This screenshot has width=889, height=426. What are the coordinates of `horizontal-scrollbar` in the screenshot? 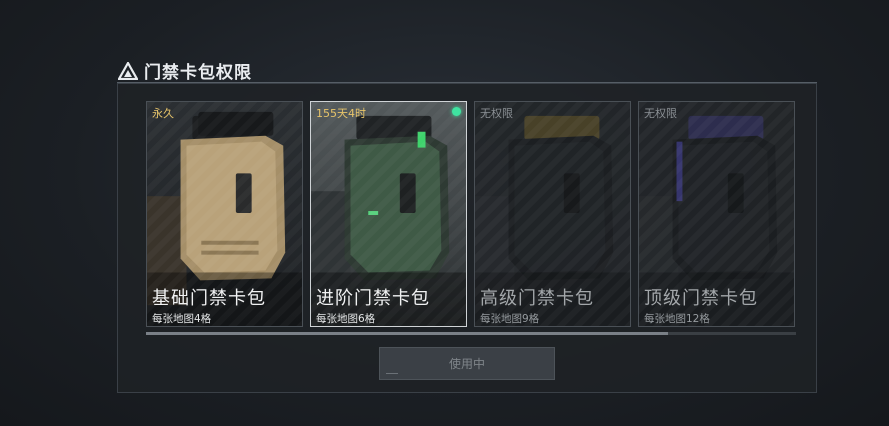 It's located at (471, 333).